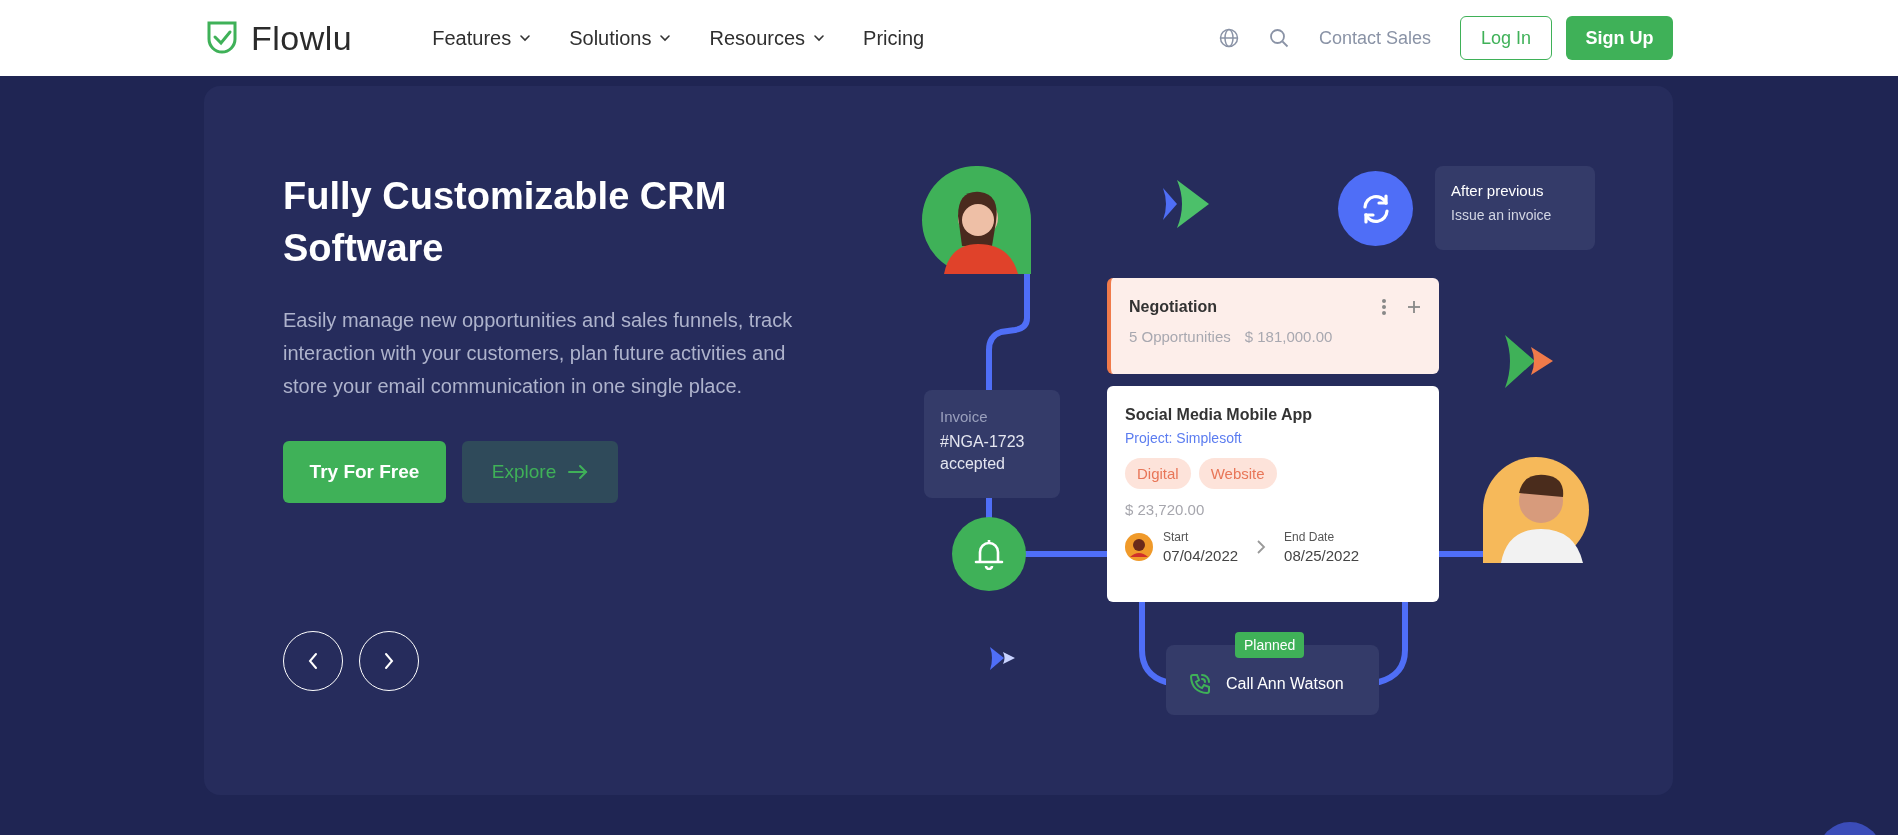 Image resolution: width=1898 pixels, height=835 pixels. I want to click on invoice-label: Invoice, so click(964, 416).